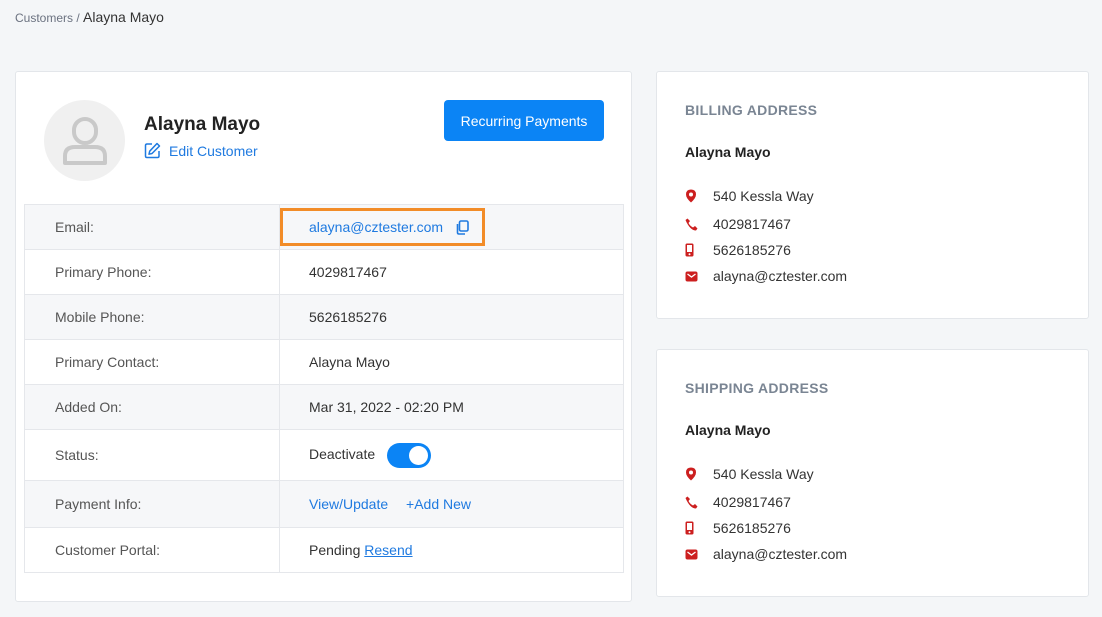  What do you see at coordinates (152, 150) in the screenshot?
I see `edit-icon` at bounding box center [152, 150].